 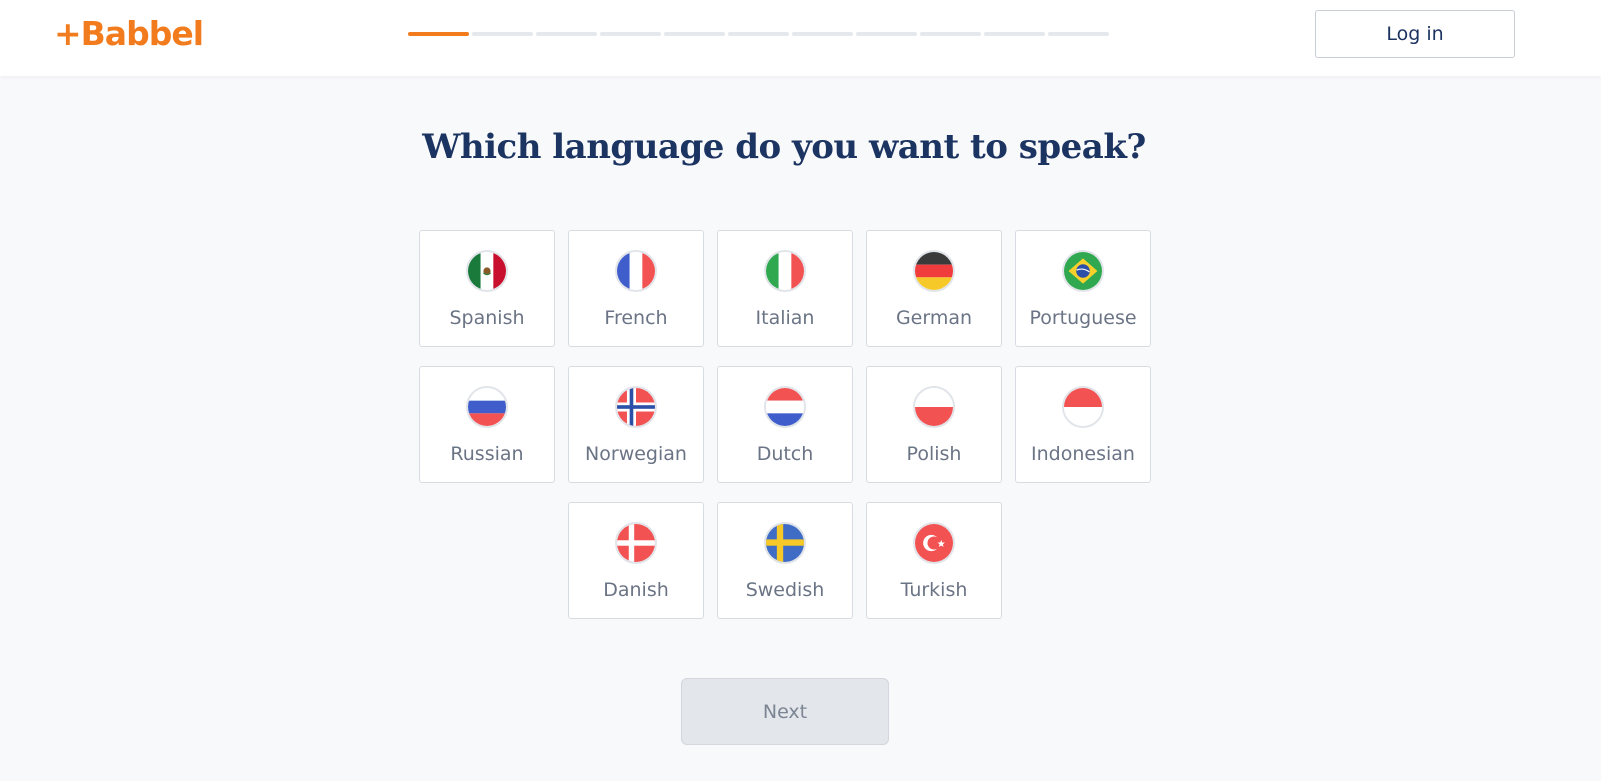 What do you see at coordinates (1083, 454) in the screenshot?
I see `language-label: Indonesian` at bounding box center [1083, 454].